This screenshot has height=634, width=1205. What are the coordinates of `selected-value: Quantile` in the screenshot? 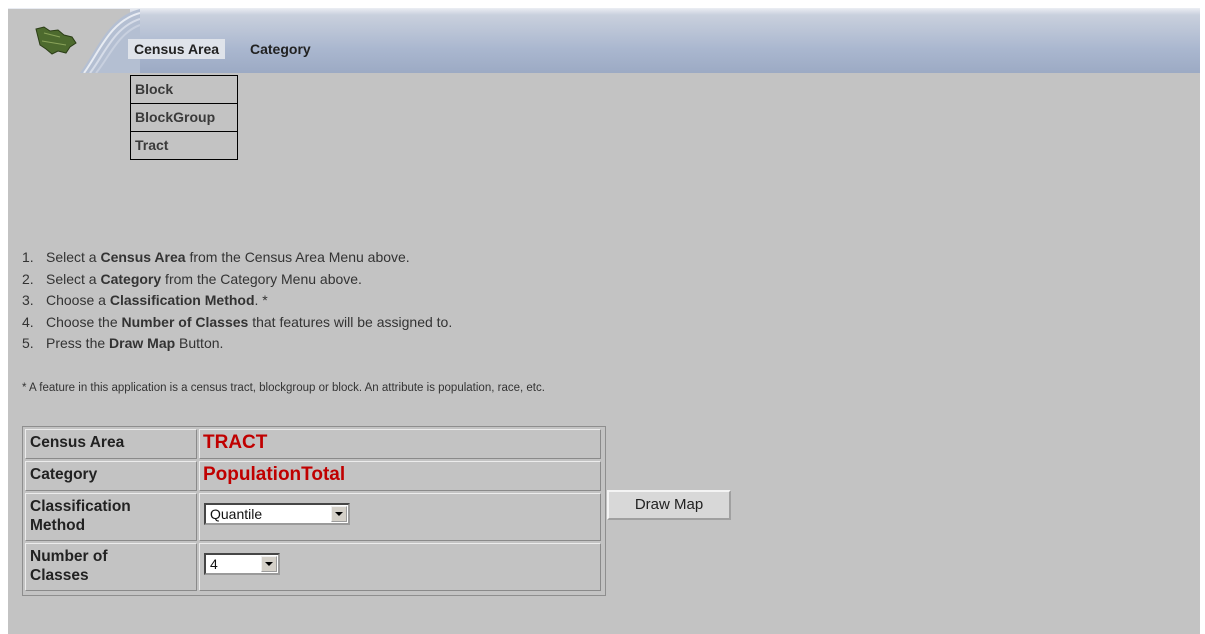 It's located at (236, 514).